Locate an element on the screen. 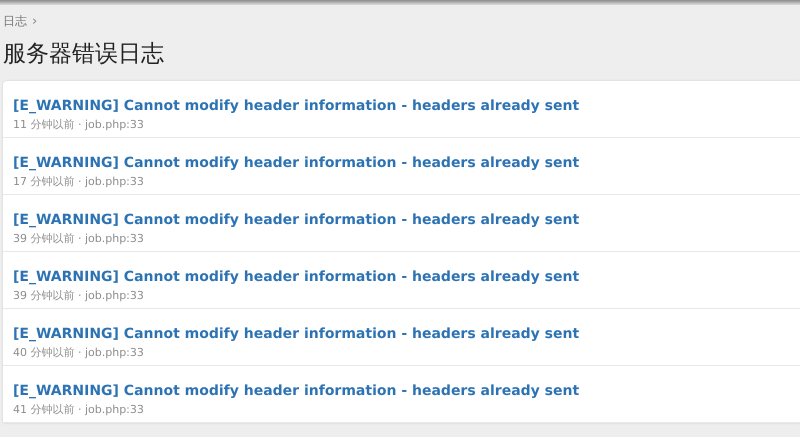 The height and width of the screenshot is (437, 800). breadcrumb-link: 日志 is located at coordinates (15, 21).